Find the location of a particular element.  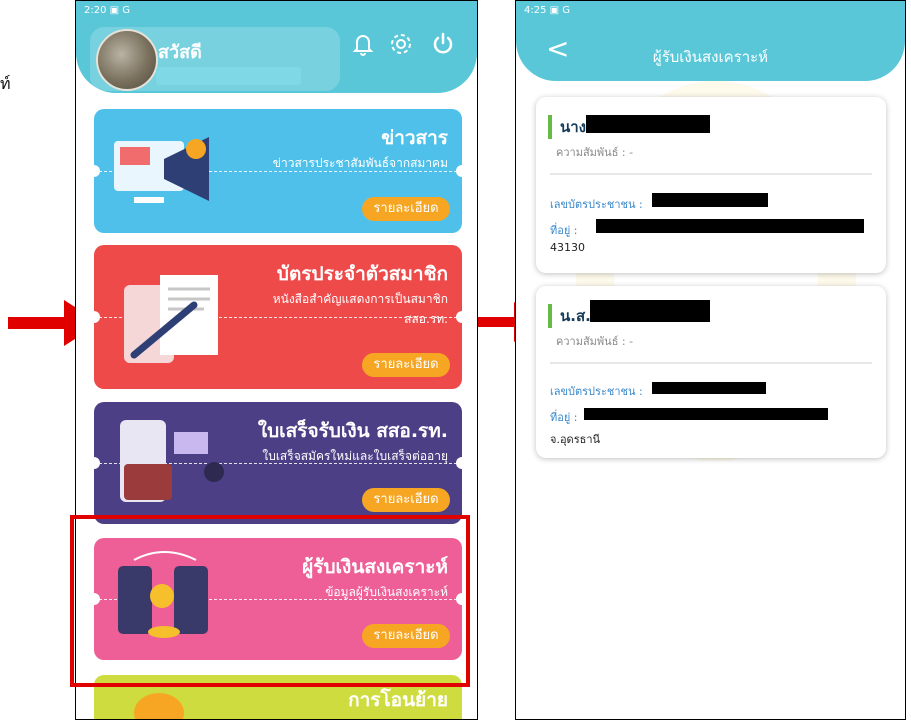

caption-text: ท์ is located at coordinates (5, 83).